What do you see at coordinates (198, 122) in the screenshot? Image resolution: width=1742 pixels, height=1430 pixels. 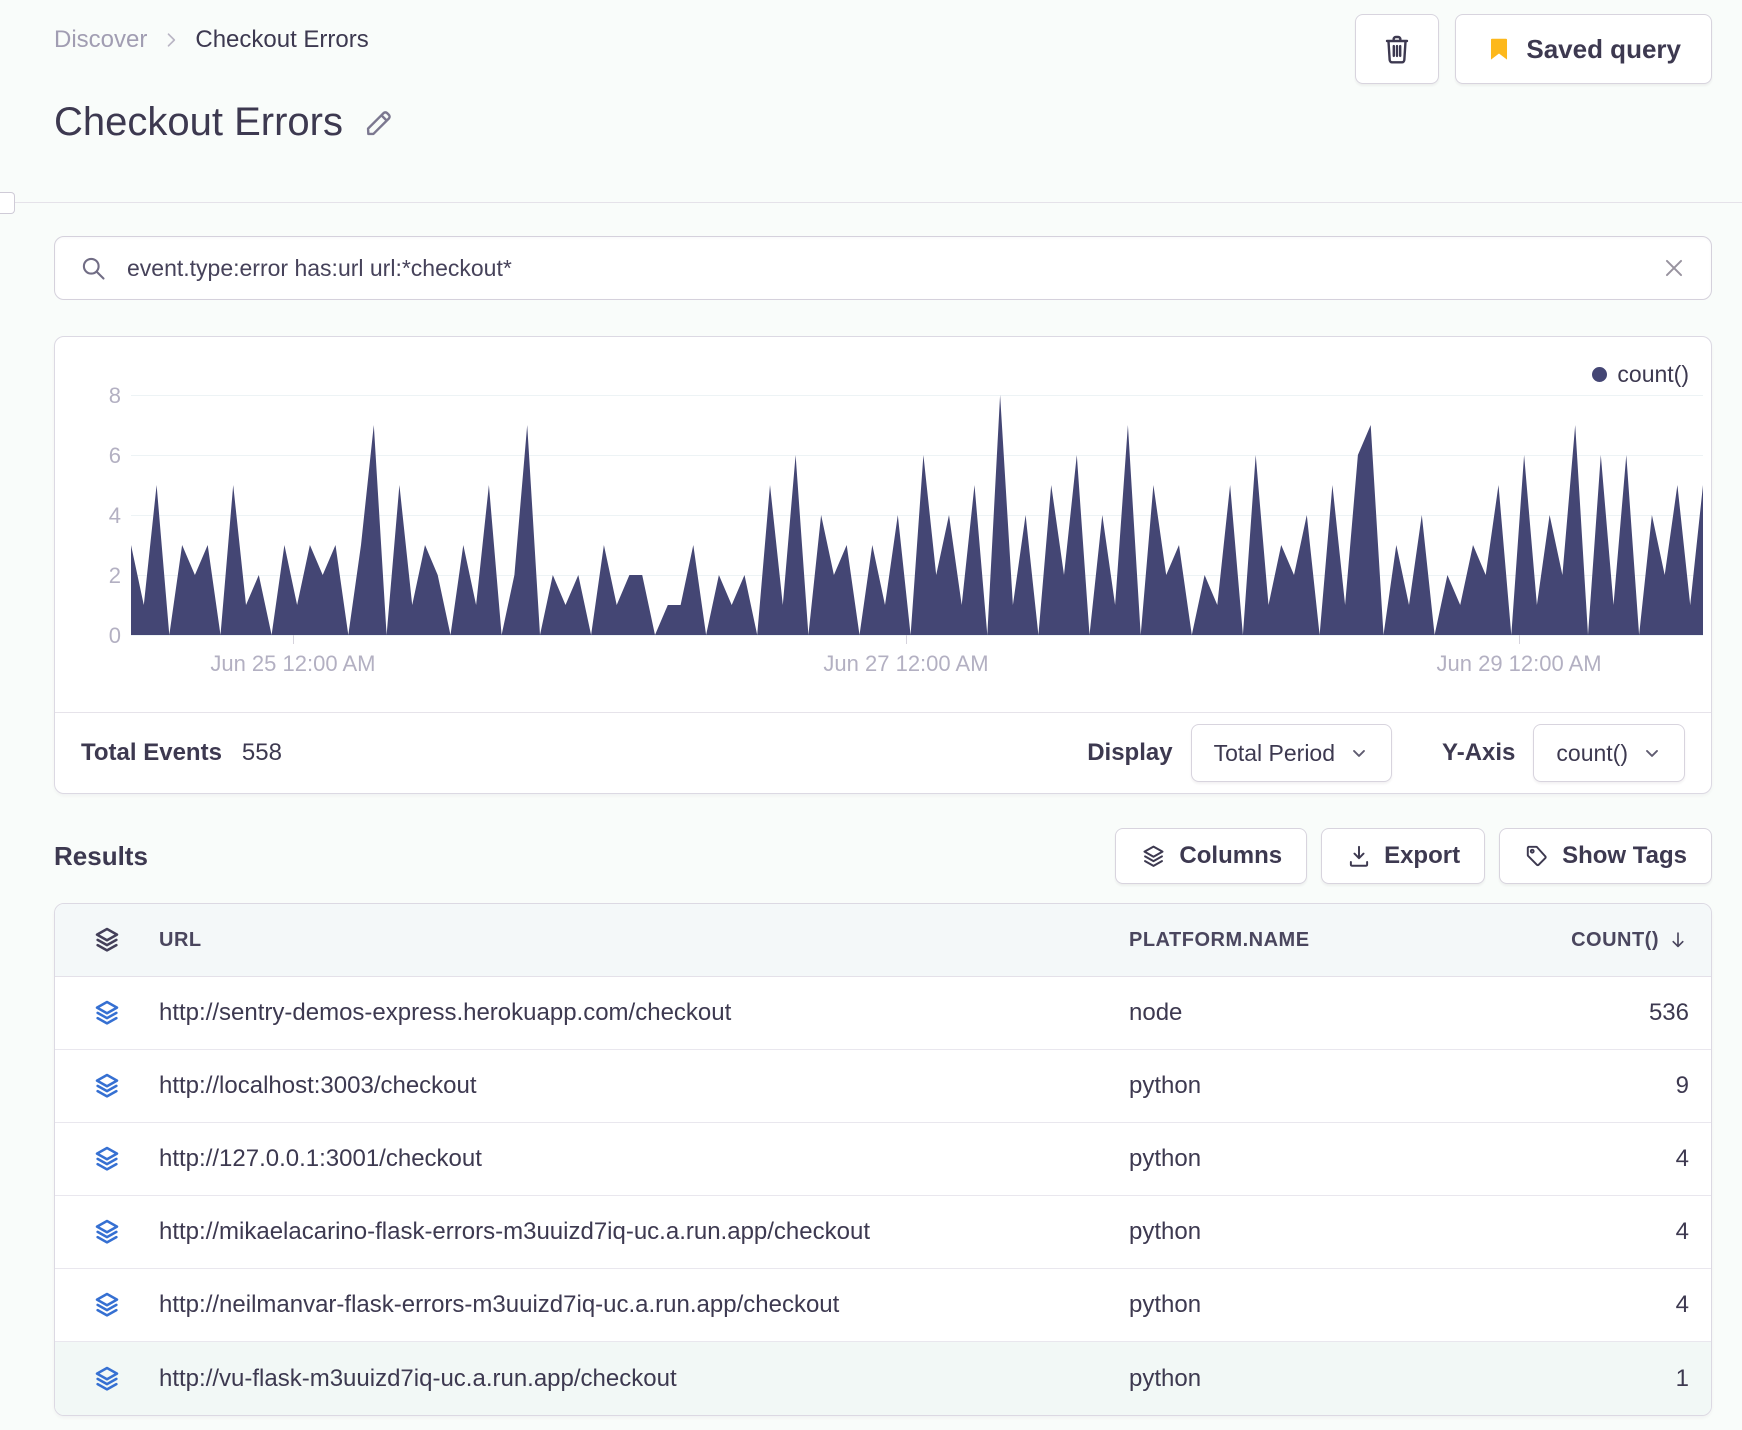 I see `page-title: Checkout Errors` at bounding box center [198, 122].